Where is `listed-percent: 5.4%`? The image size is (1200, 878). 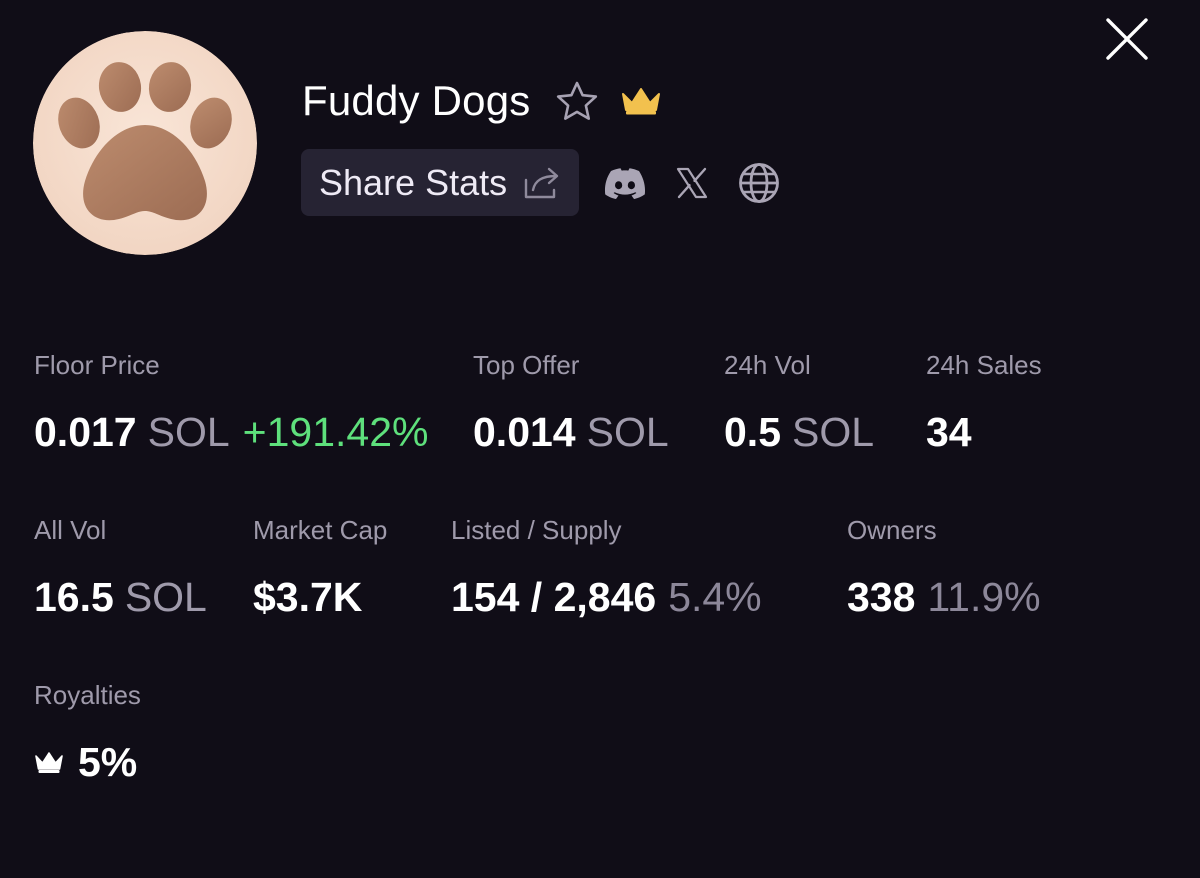
listed-percent: 5.4% is located at coordinates (715, 597).